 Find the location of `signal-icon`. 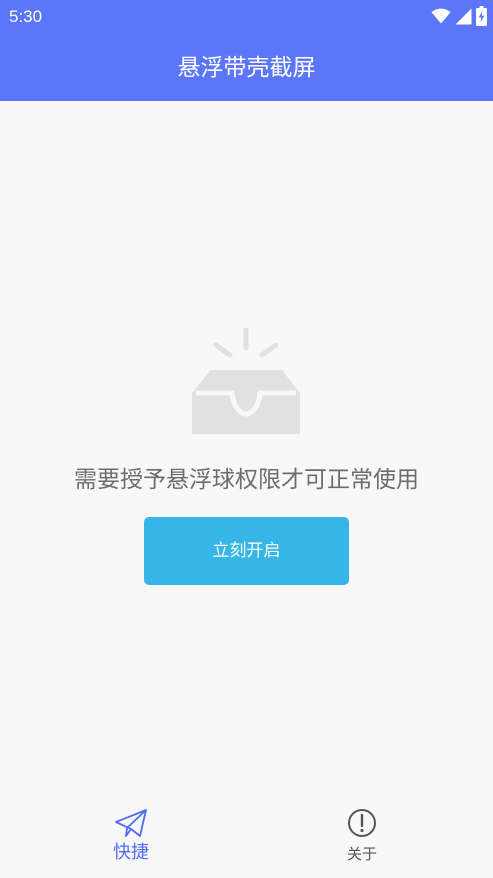

signal-icon is located at coordinates (463, 16).